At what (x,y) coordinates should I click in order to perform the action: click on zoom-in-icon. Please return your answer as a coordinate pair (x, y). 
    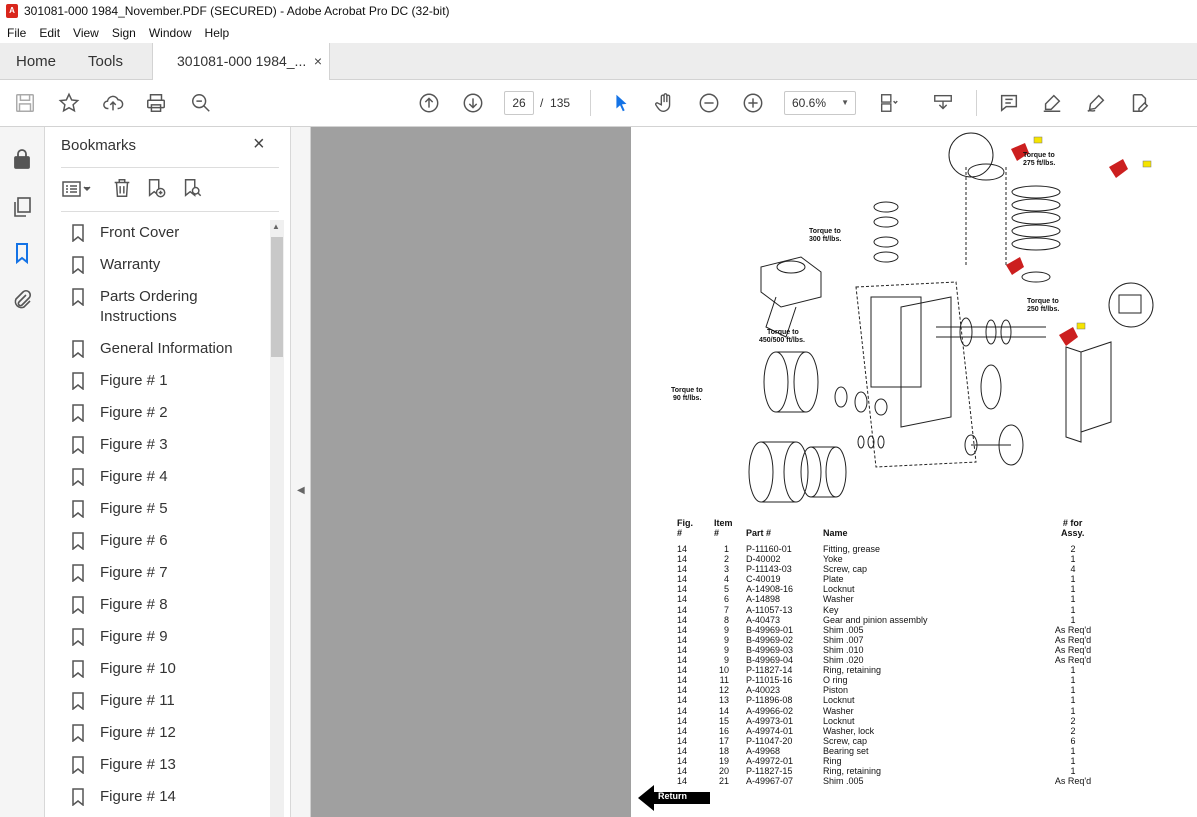
    Looking at the image, I should click on (753, 103).